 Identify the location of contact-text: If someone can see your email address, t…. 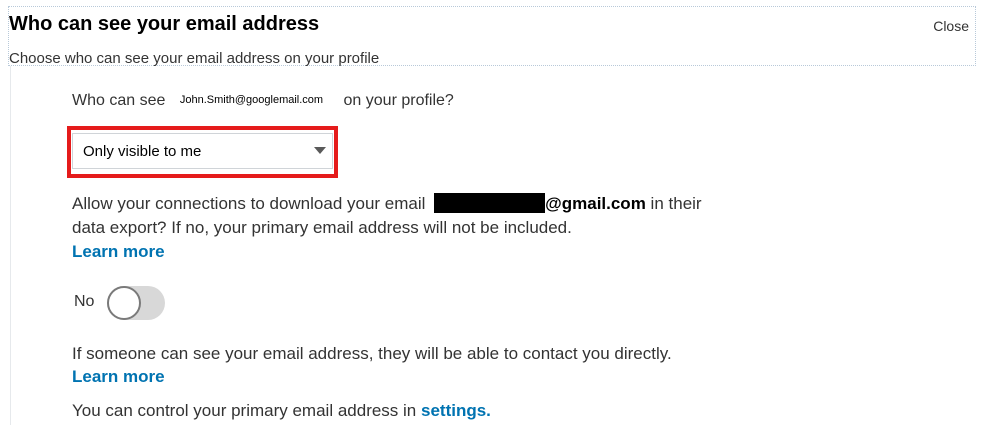
(372, 353).